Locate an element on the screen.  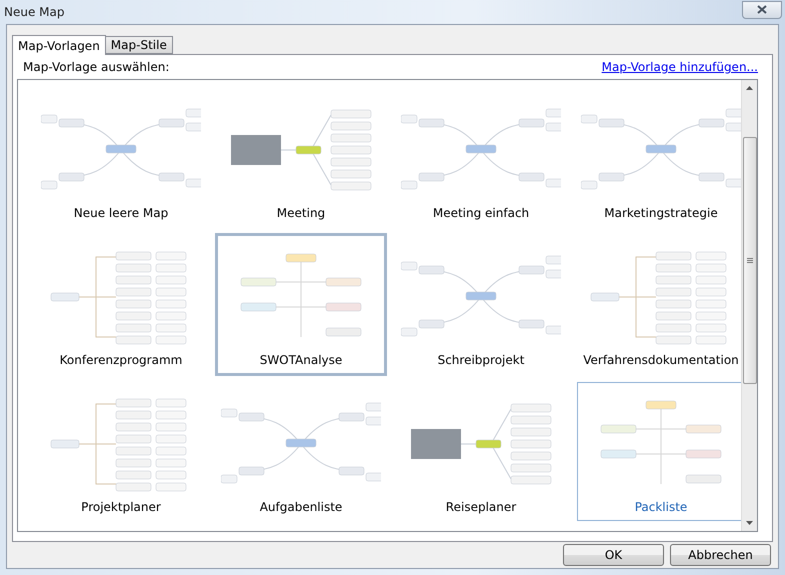
template-label: Konferenzprogramm is located at coordinates (121, 360).